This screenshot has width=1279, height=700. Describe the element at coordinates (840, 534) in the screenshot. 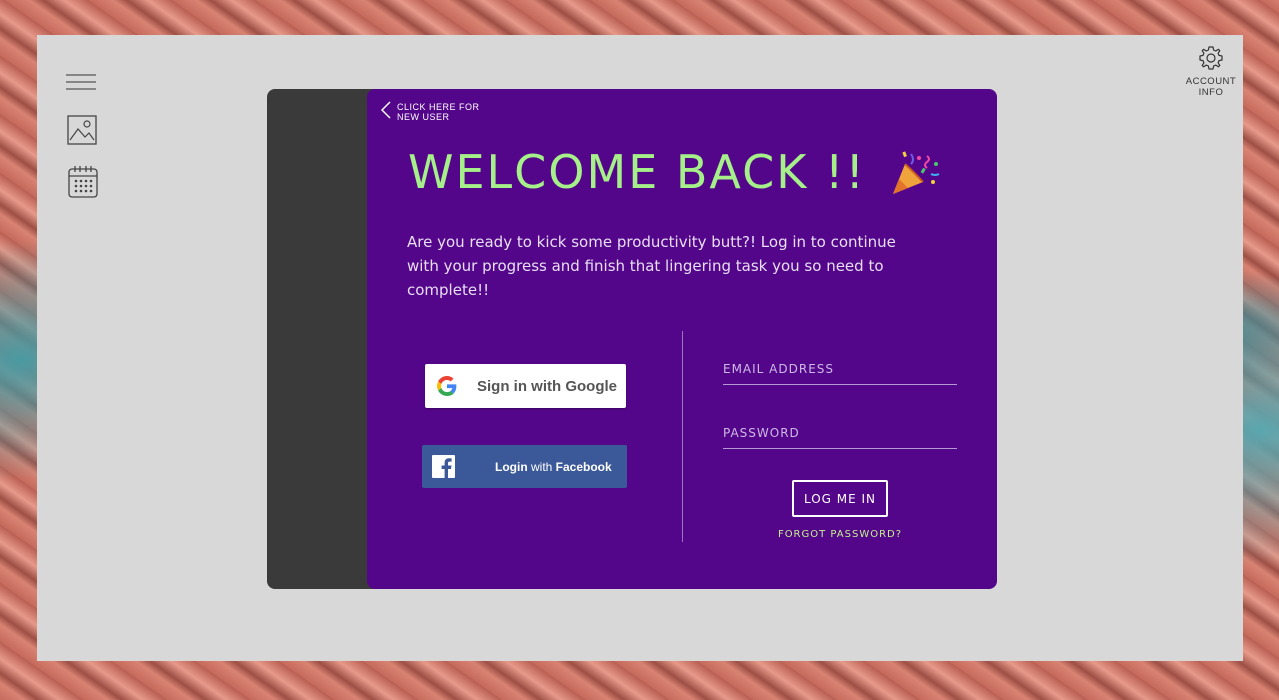

I see `forgot-password-link: FORGOT PASSWORD?` at that location.